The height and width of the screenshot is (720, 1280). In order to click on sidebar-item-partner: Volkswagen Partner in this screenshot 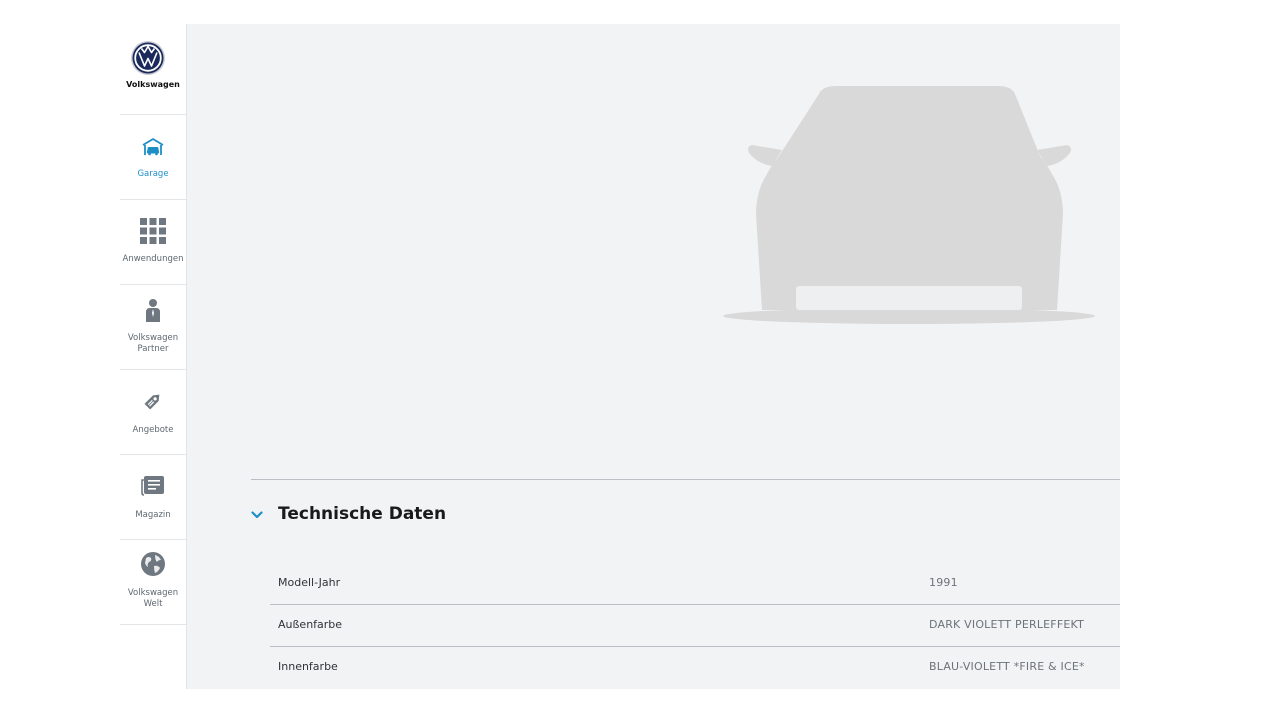, I will do `click(153, 327)`.